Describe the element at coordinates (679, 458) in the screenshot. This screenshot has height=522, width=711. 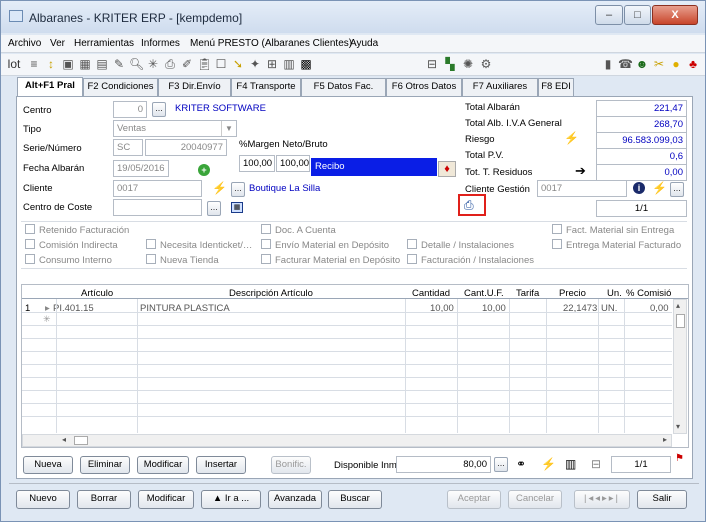
I see `flag-icon: ⚑` at that location.